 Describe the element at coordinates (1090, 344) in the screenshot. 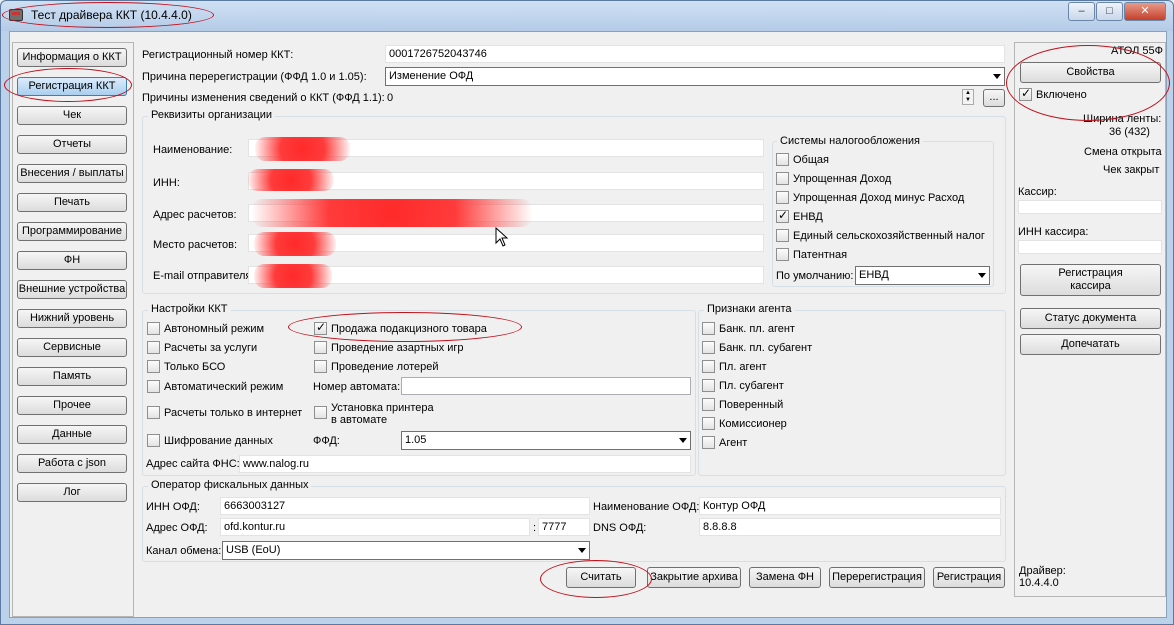

I see `reprint-button: Допечатать` at that location.